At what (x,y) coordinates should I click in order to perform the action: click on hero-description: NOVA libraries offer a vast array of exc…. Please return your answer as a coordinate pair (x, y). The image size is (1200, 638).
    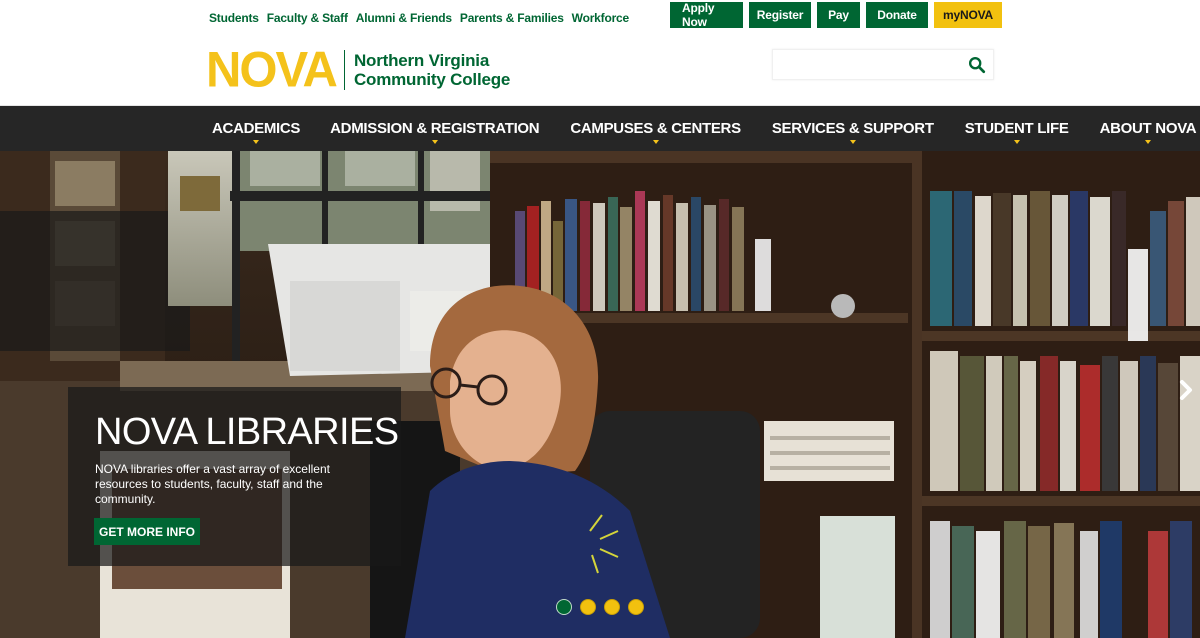
    Looking at the image, I should click on (212, 484).